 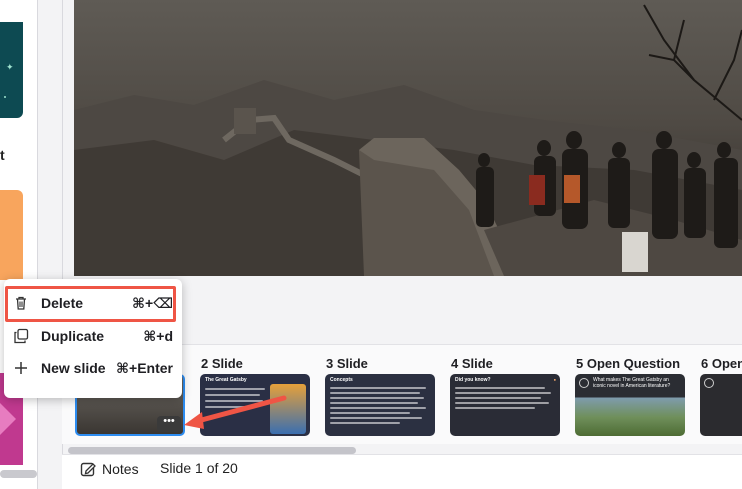 What do you see at coordinates (144, 367) in the screenshot?
I see `shortcut-hint: ⌘+Enter` at bounding box center [144, 367].